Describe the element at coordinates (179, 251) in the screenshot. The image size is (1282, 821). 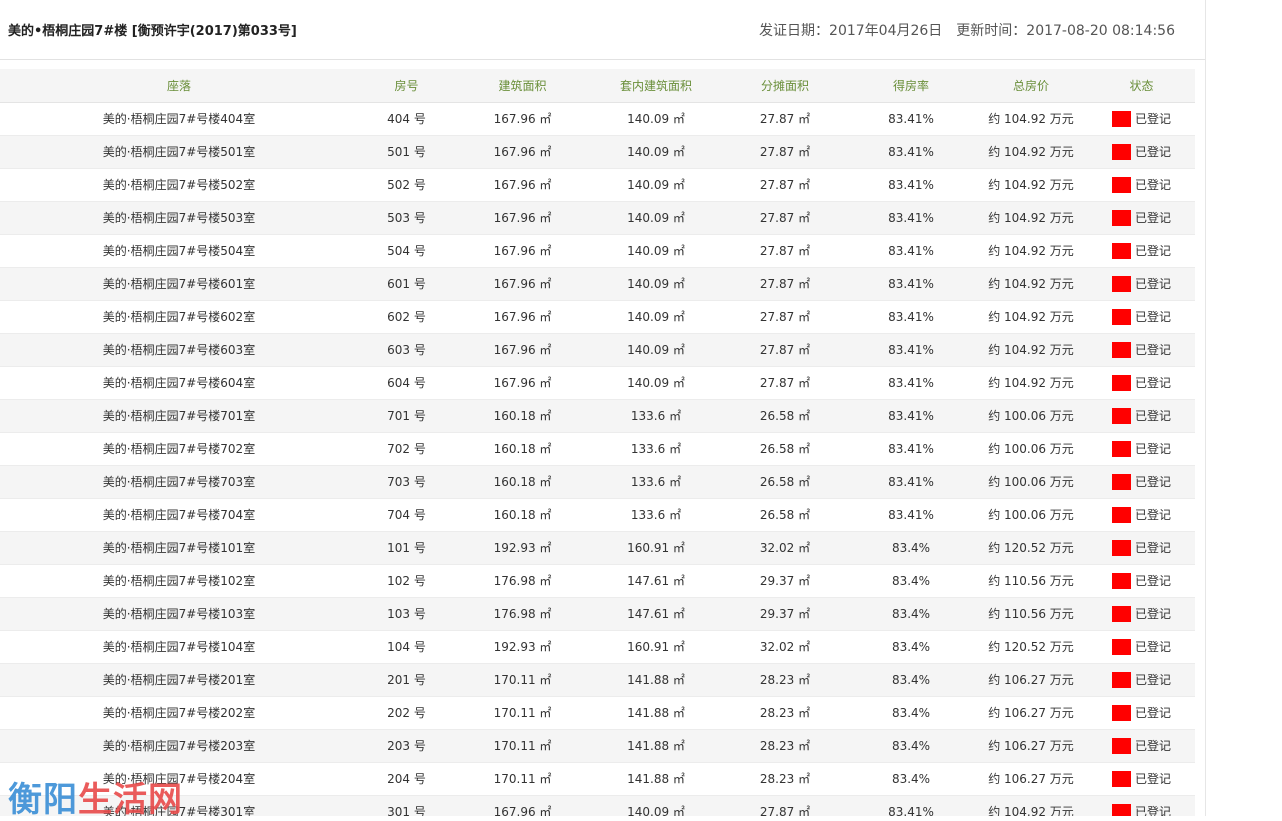
I see `cell-location: 美的·梧桐庄园7#号楼504室` at that location.